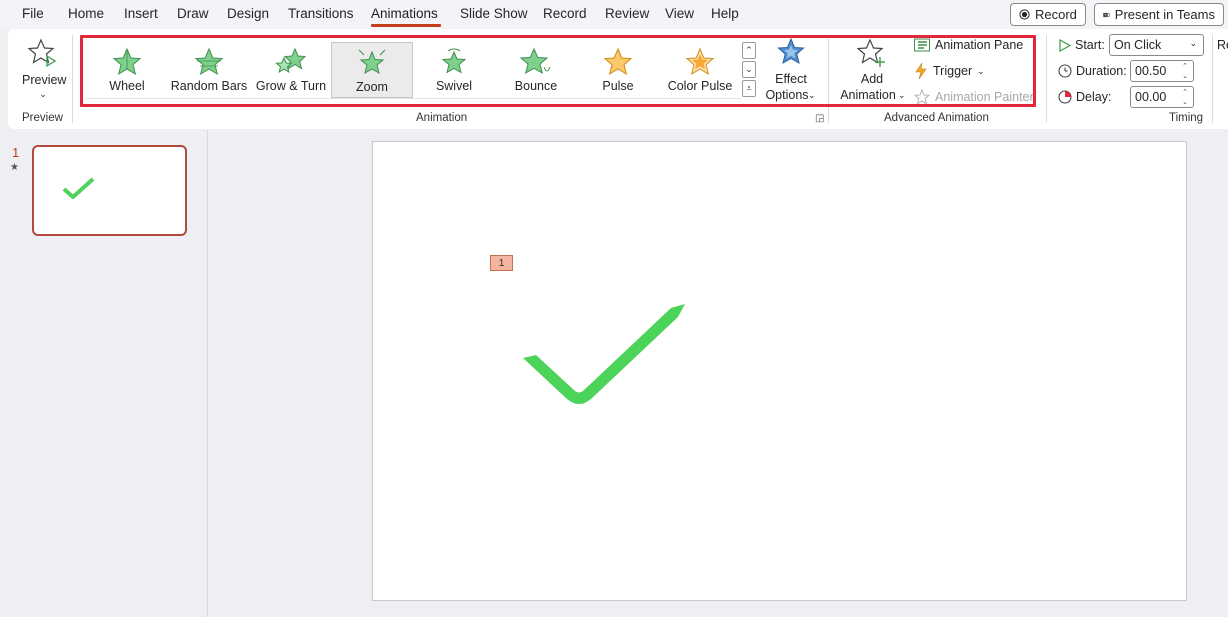  I want to click on record-button-label: Record, so click(1056, 14).